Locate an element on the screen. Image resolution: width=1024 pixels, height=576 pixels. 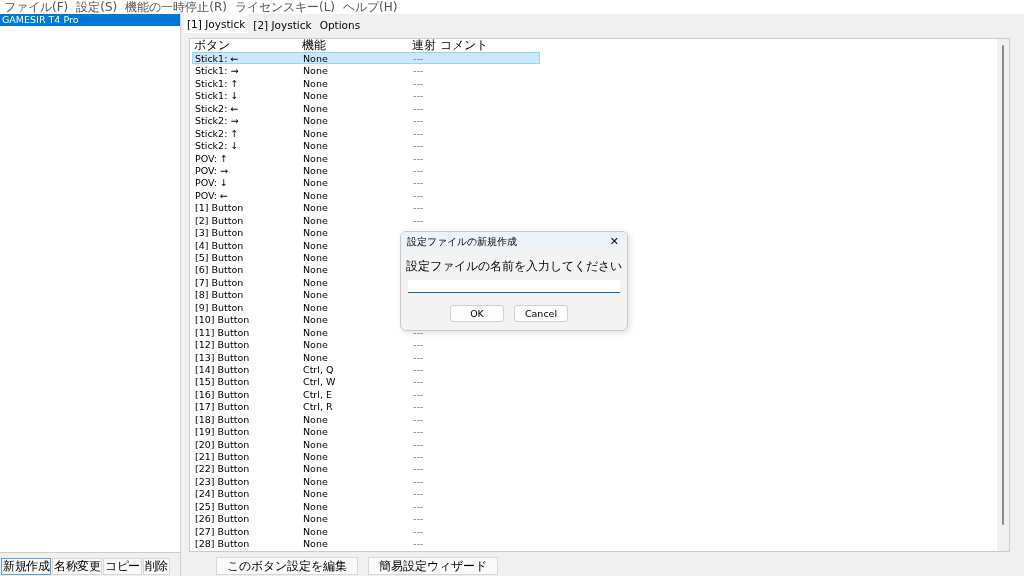
button-cell-text: [21] Button is located at coordinates (222, 457).